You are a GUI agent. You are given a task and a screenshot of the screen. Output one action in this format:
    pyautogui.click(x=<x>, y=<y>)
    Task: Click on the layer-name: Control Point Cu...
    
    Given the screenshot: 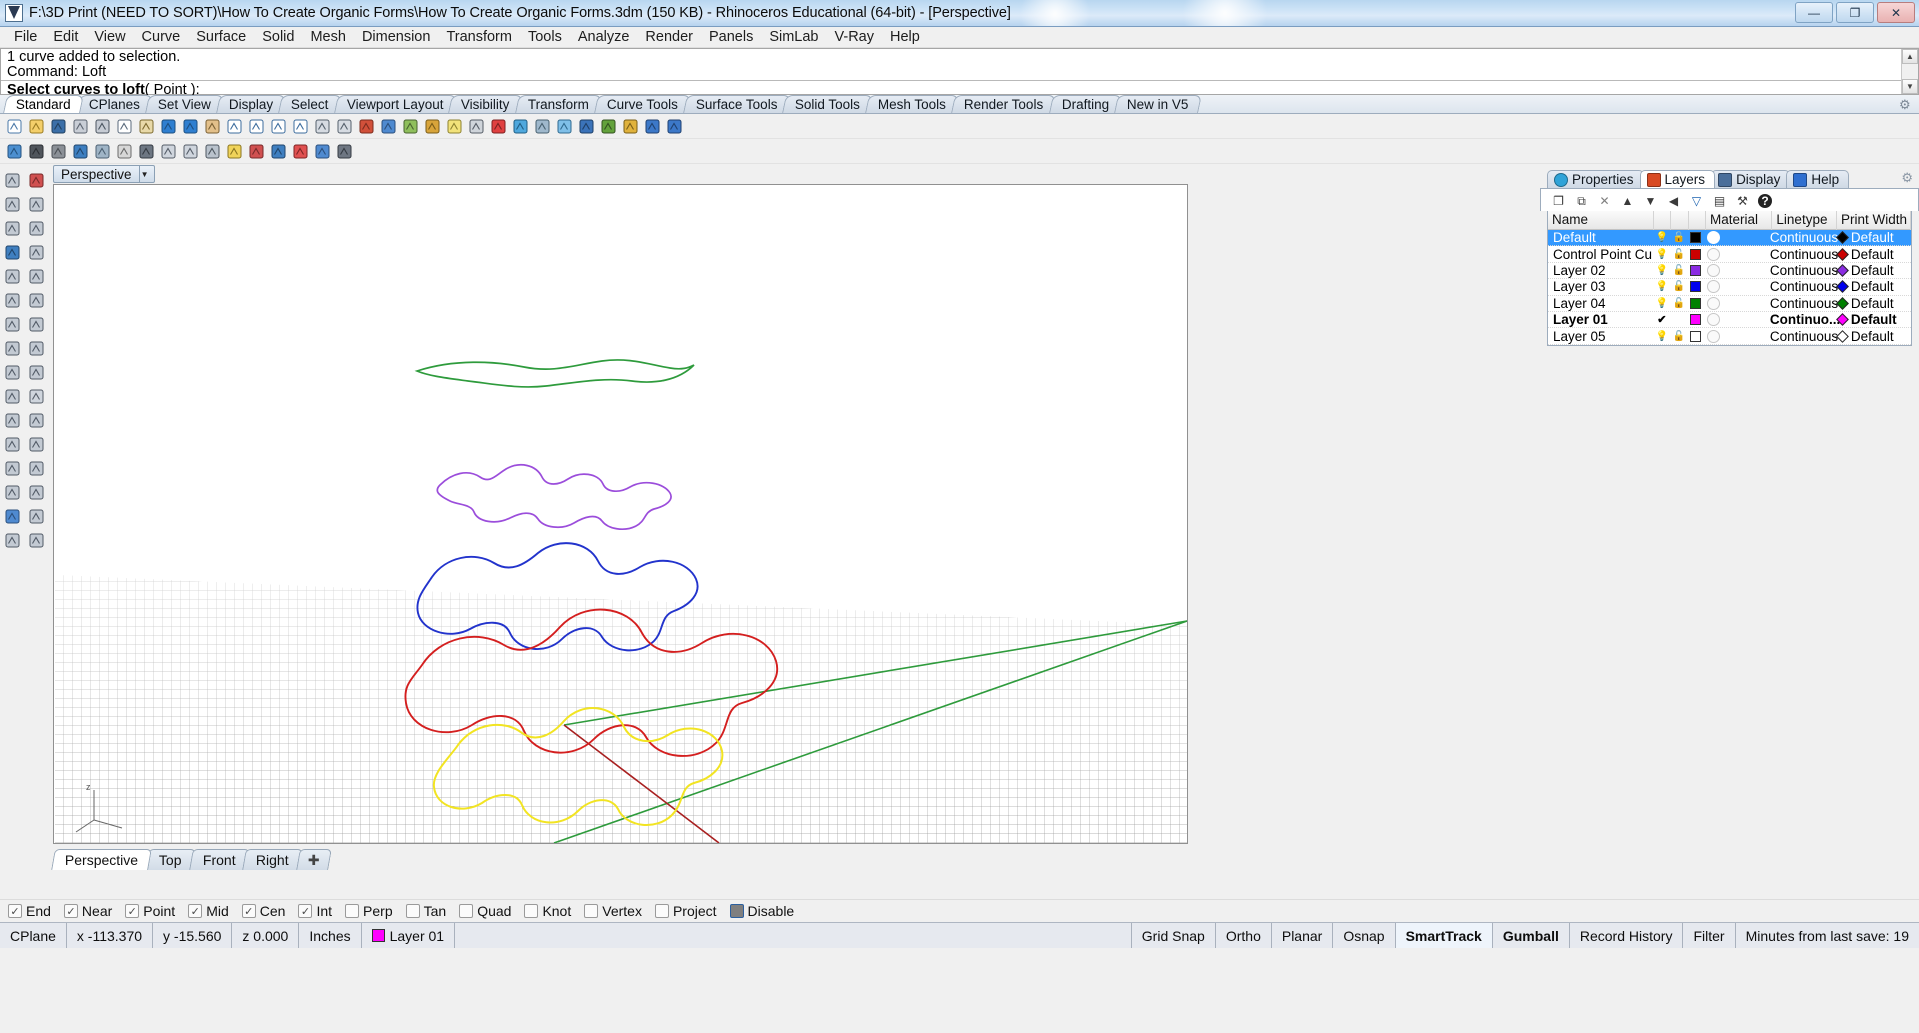 What is the action you would take?
    pyautogui.click(x=1600, y=254)
    